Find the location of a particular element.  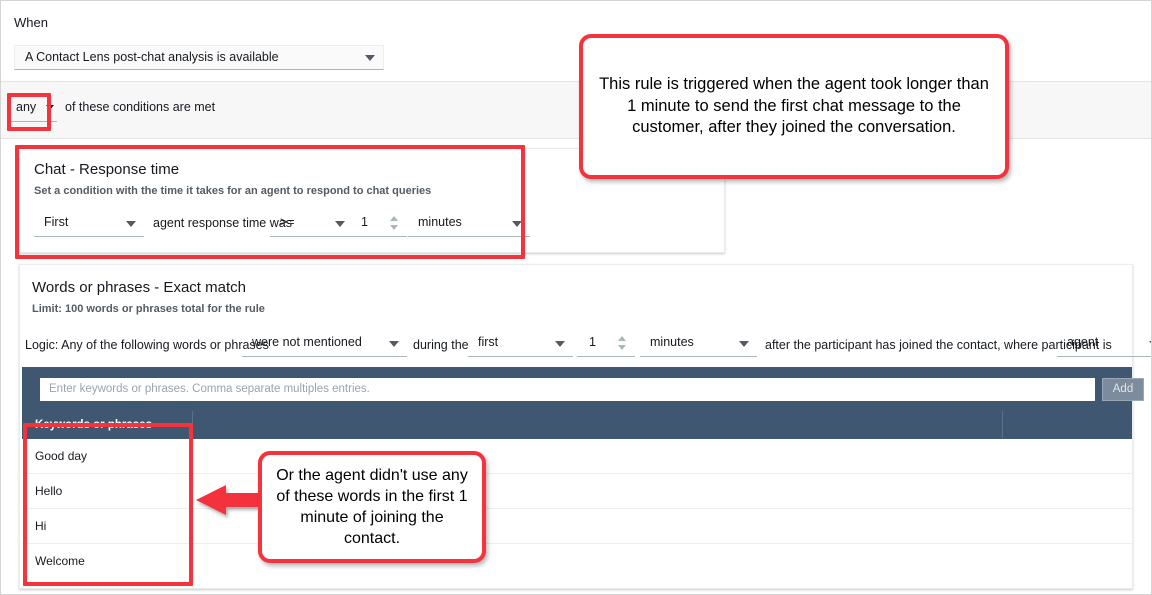

mentioned-value: were not mentioned is located at coordinates (307, 342).